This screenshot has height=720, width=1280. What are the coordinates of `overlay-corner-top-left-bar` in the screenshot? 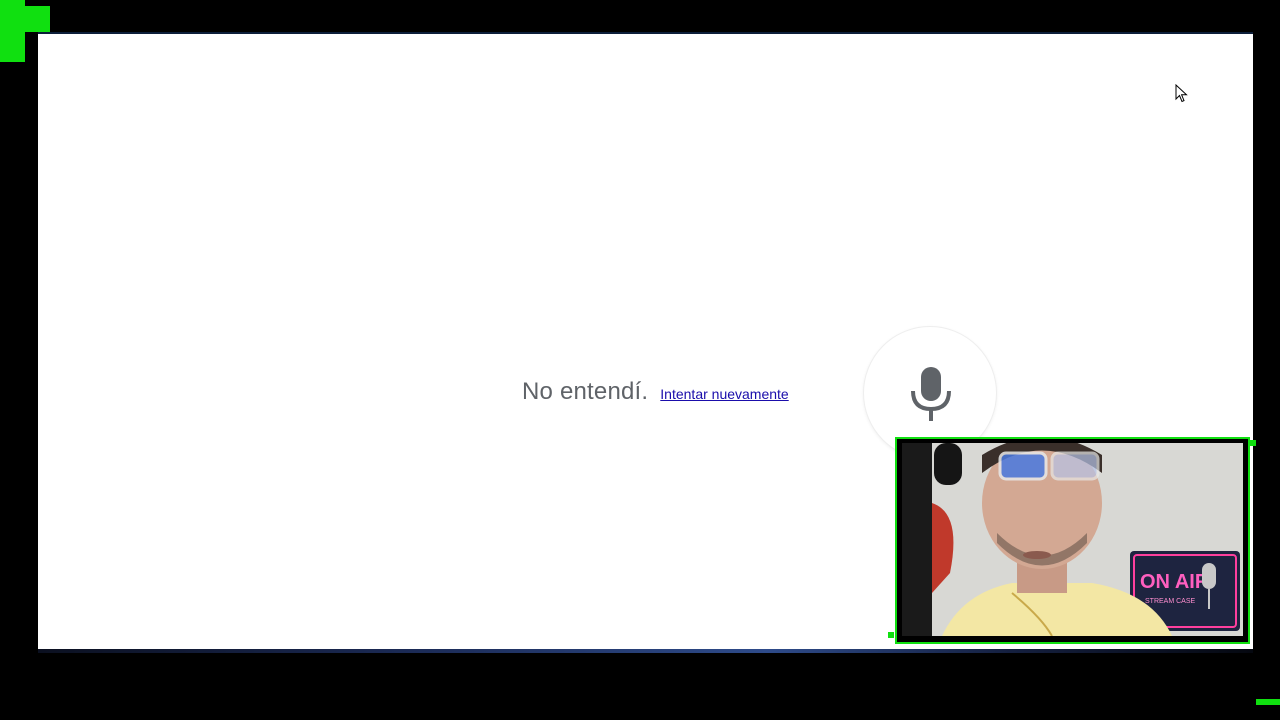 It's located at (25, 19).